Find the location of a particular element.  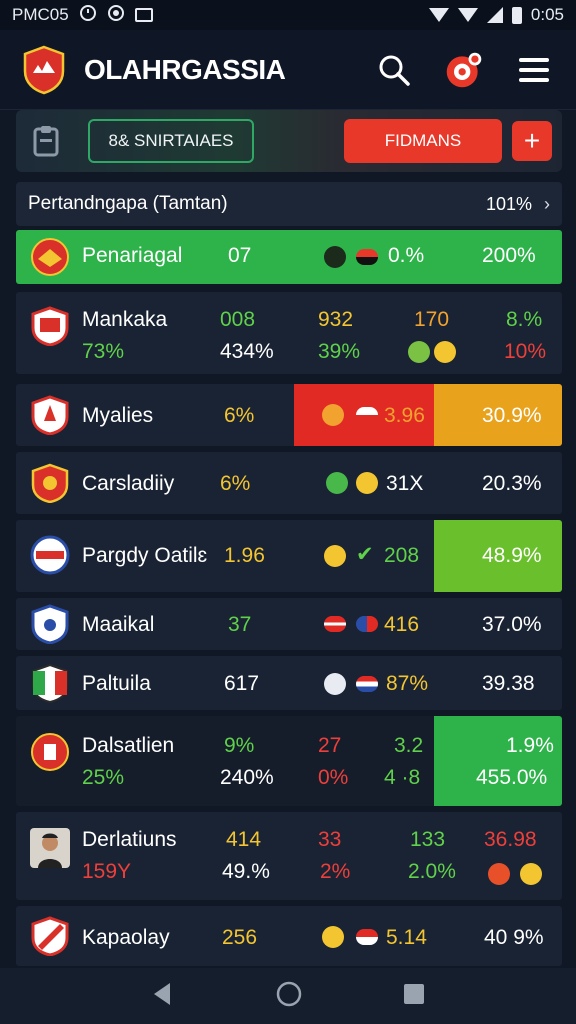

filter-label: Pertandngapa (Tamtan) is located at coordinates (128, 203).